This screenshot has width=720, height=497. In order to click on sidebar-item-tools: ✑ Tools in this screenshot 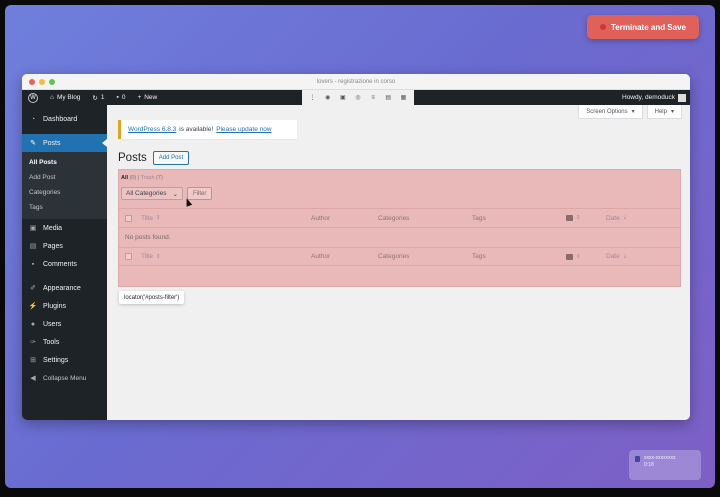, I will do `click(64, 342)`.